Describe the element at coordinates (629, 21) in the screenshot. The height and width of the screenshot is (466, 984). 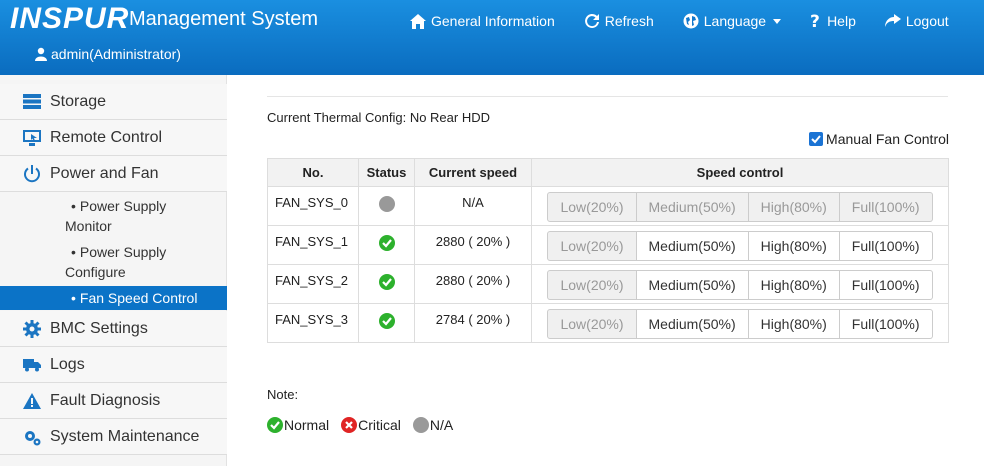
I see `nav-label: Refresh` at that location.